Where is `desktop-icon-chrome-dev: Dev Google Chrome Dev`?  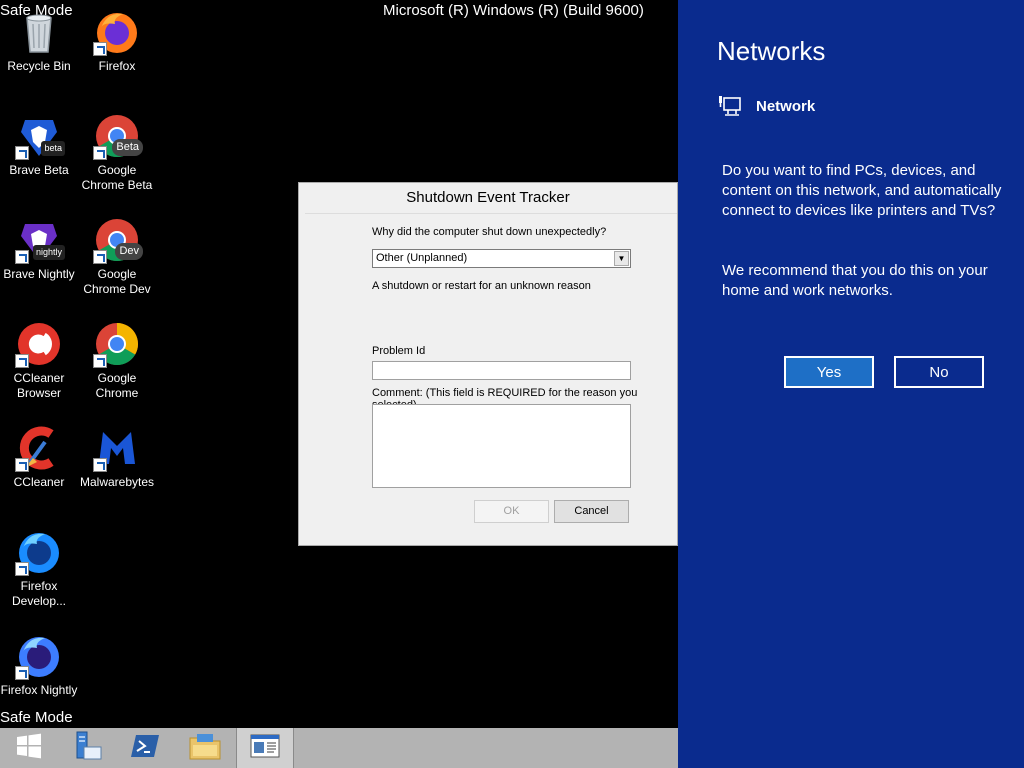 desktop-icon-chrome-dev: Dev Google Chrome Dev is located at coordinates (117, 256).